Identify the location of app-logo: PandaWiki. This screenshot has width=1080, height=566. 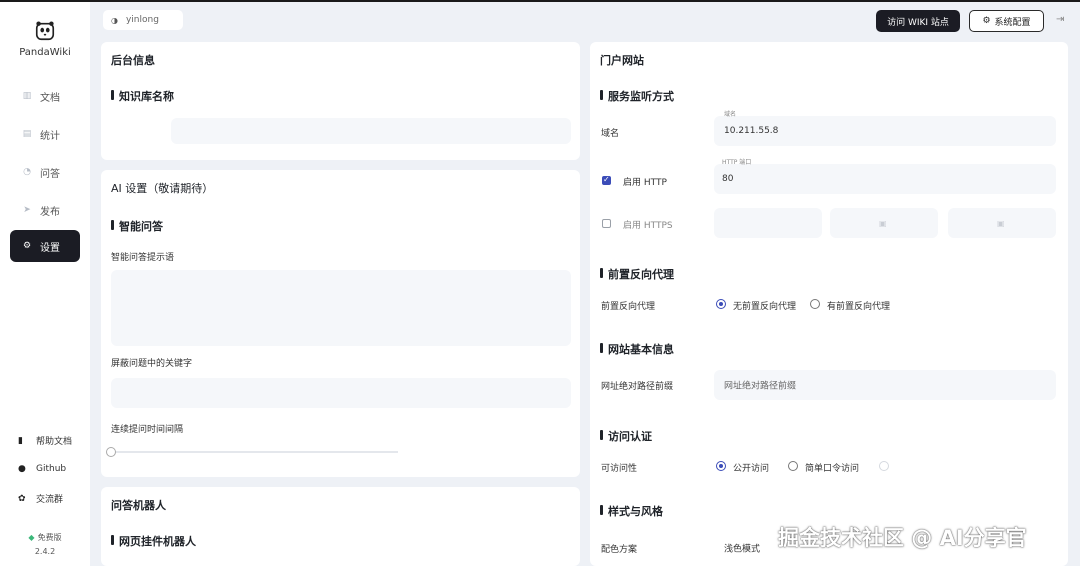
(45, 39).